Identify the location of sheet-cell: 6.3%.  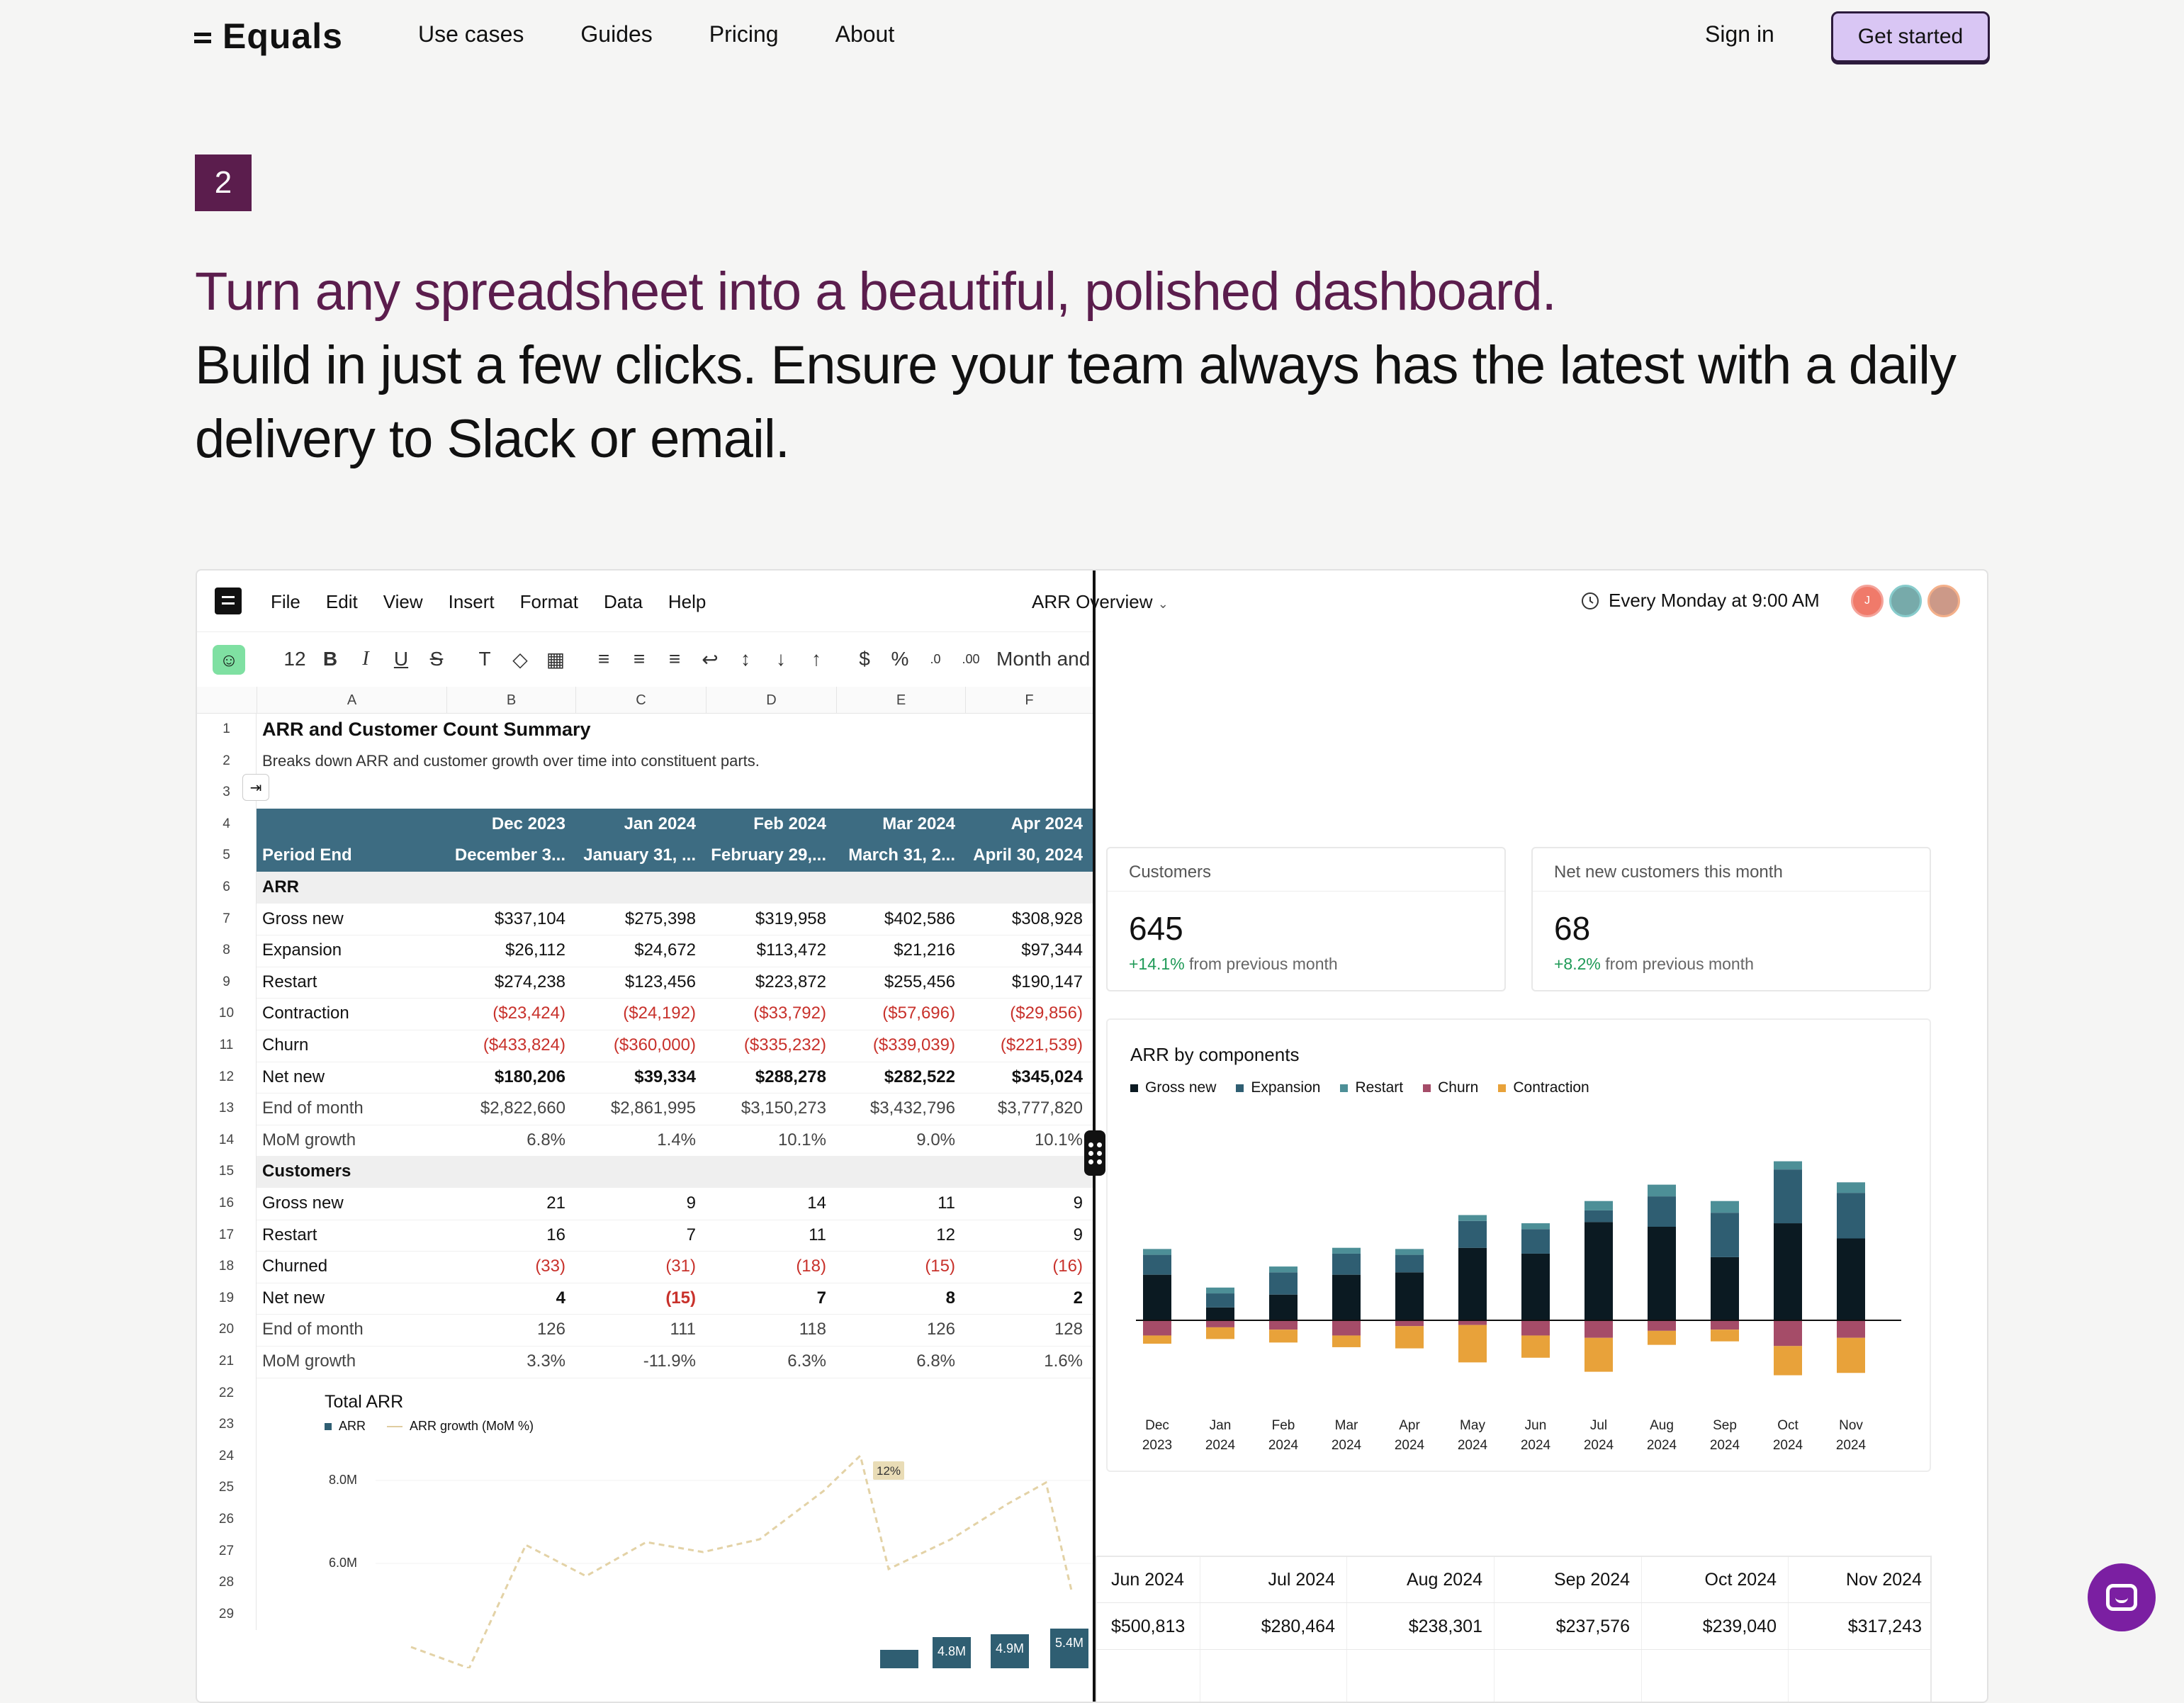
(766, 1362).